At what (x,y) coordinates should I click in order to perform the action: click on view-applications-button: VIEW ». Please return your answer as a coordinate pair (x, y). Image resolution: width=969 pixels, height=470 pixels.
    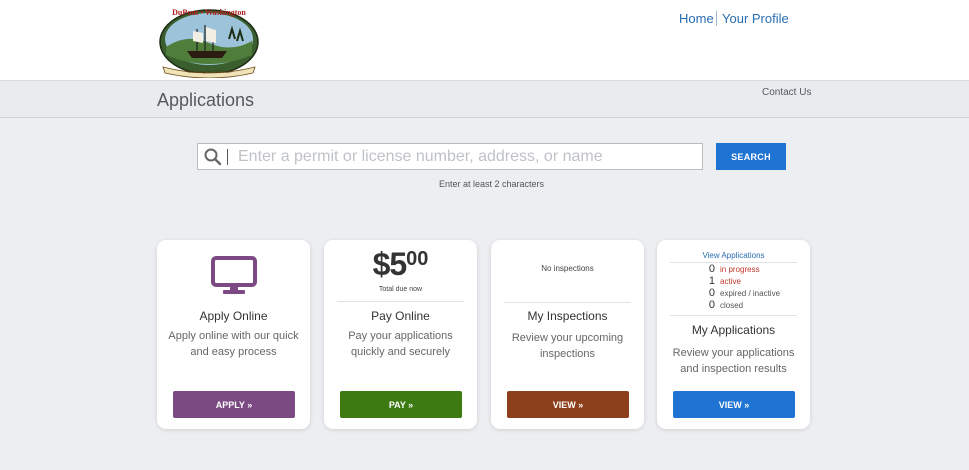
    Looking at the image, I should click on (734, 404).